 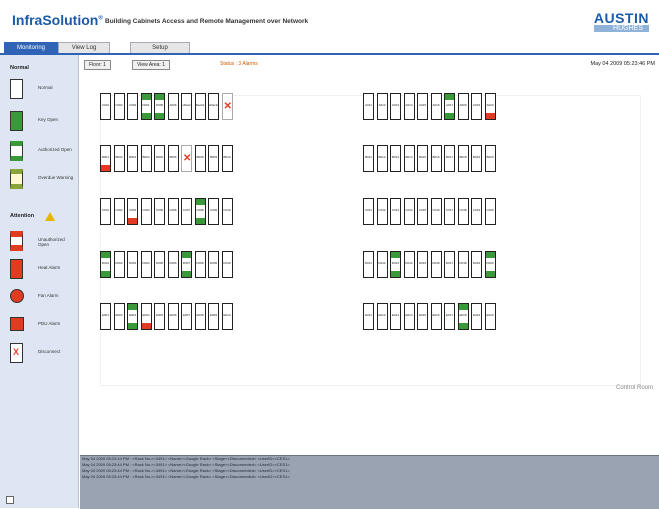 I want to click on cabinet-e002: E002, so click(x=119, y=316).